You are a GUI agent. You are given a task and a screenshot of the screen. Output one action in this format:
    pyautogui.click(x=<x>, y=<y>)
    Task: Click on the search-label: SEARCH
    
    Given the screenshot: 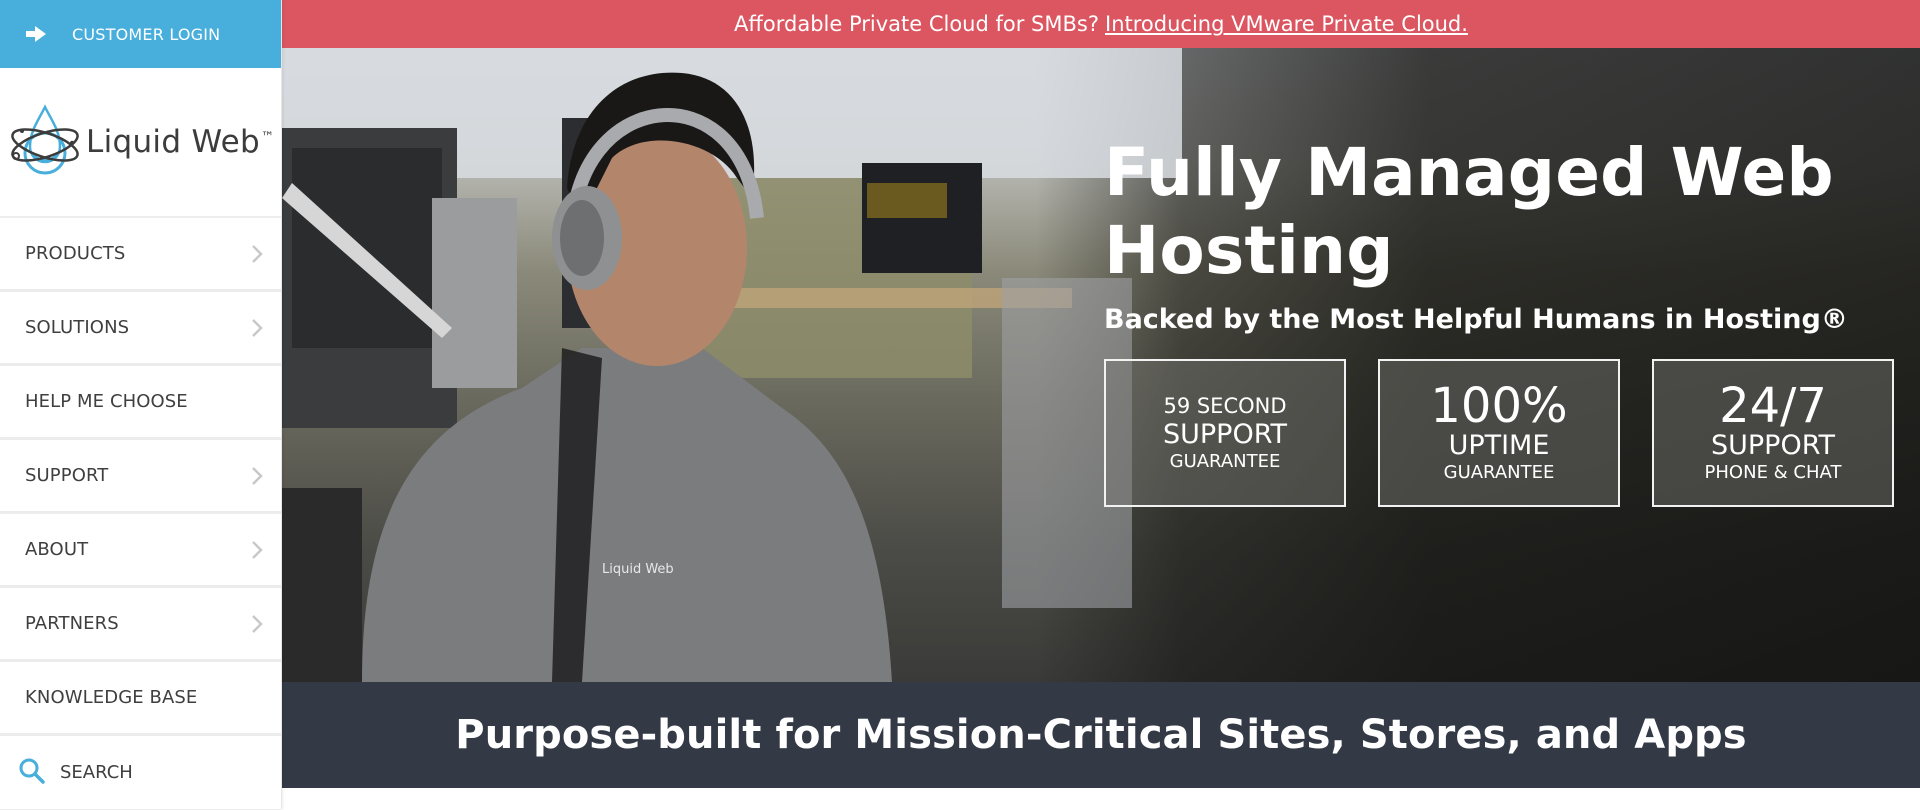 What is the action you would take?
    pyautogui.click(x=96, y=772)
    